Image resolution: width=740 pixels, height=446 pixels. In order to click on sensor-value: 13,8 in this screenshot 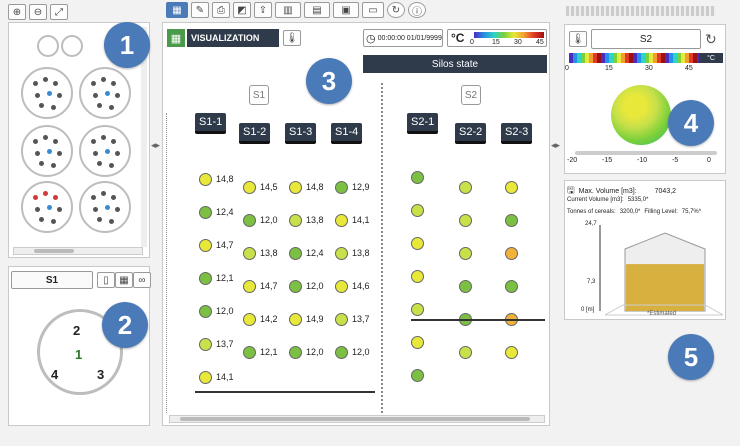, I will do `click(361, 253)`.